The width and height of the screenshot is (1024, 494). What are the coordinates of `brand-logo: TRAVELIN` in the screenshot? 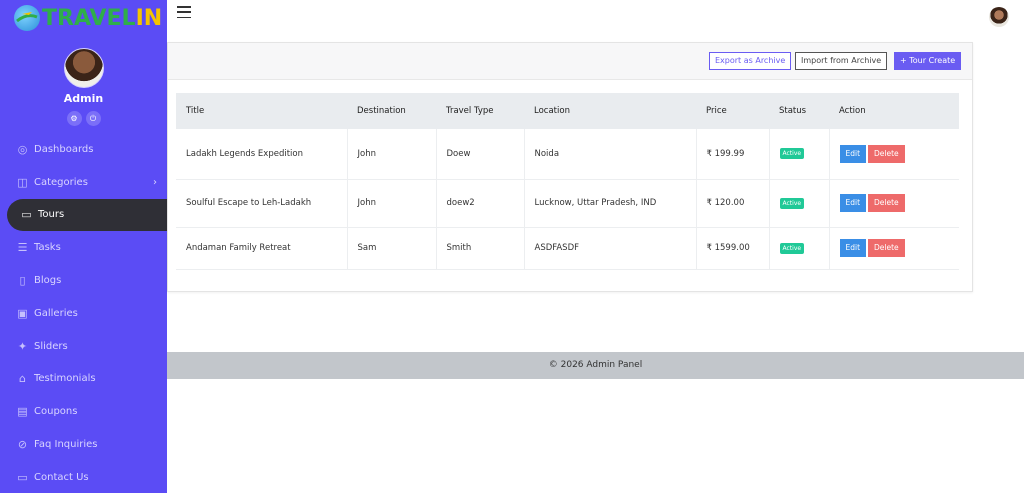 It's located at (88, 18).